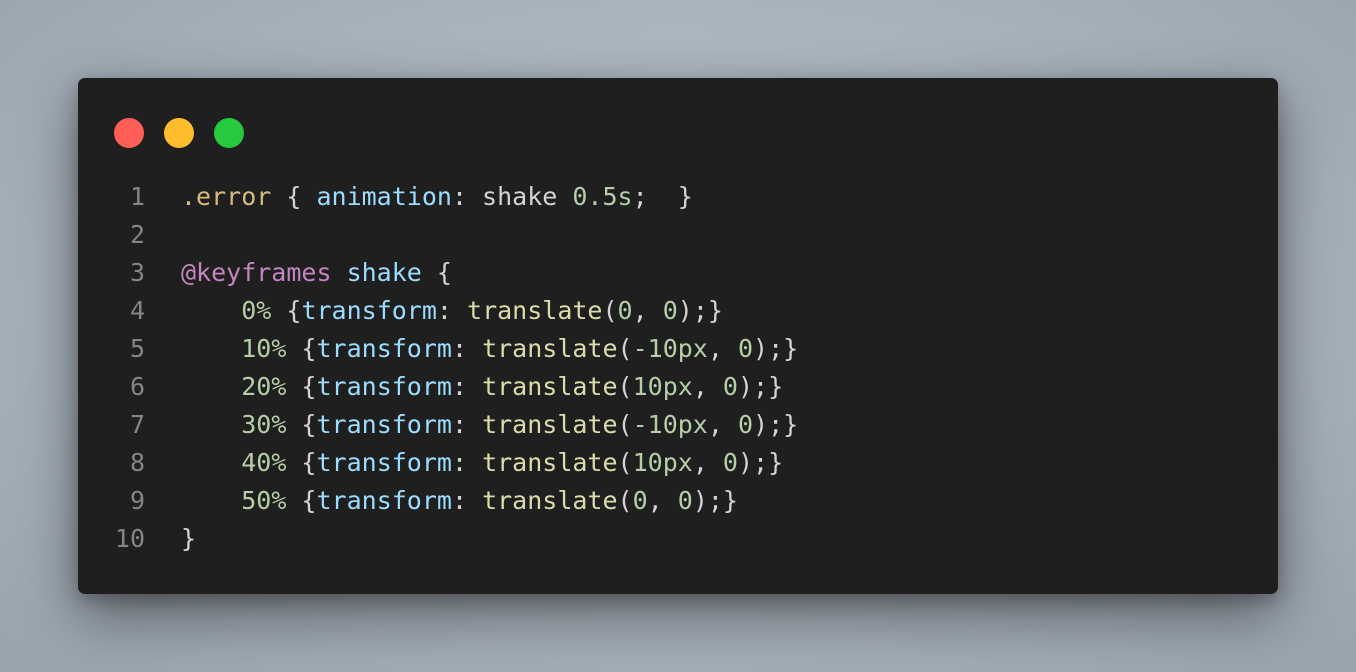 The image size is (1356, 672). I want to click on code-content: 40% {transform: translate(10px, 0);}, so click(482, 463).